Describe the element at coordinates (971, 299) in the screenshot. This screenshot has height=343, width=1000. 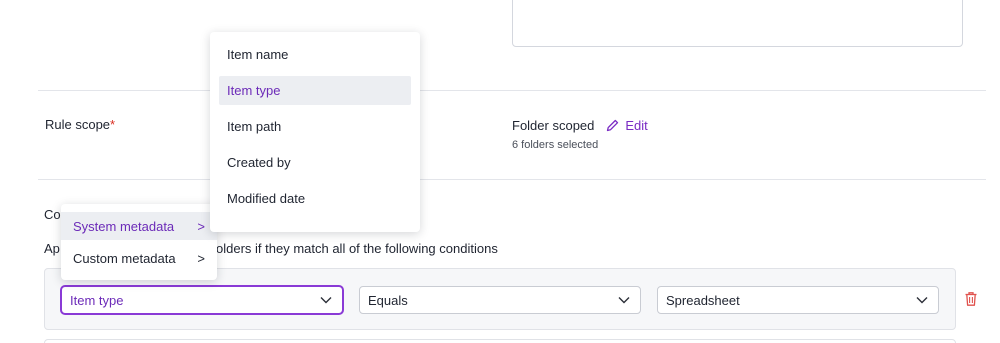
I see `trash-icon` at that location.